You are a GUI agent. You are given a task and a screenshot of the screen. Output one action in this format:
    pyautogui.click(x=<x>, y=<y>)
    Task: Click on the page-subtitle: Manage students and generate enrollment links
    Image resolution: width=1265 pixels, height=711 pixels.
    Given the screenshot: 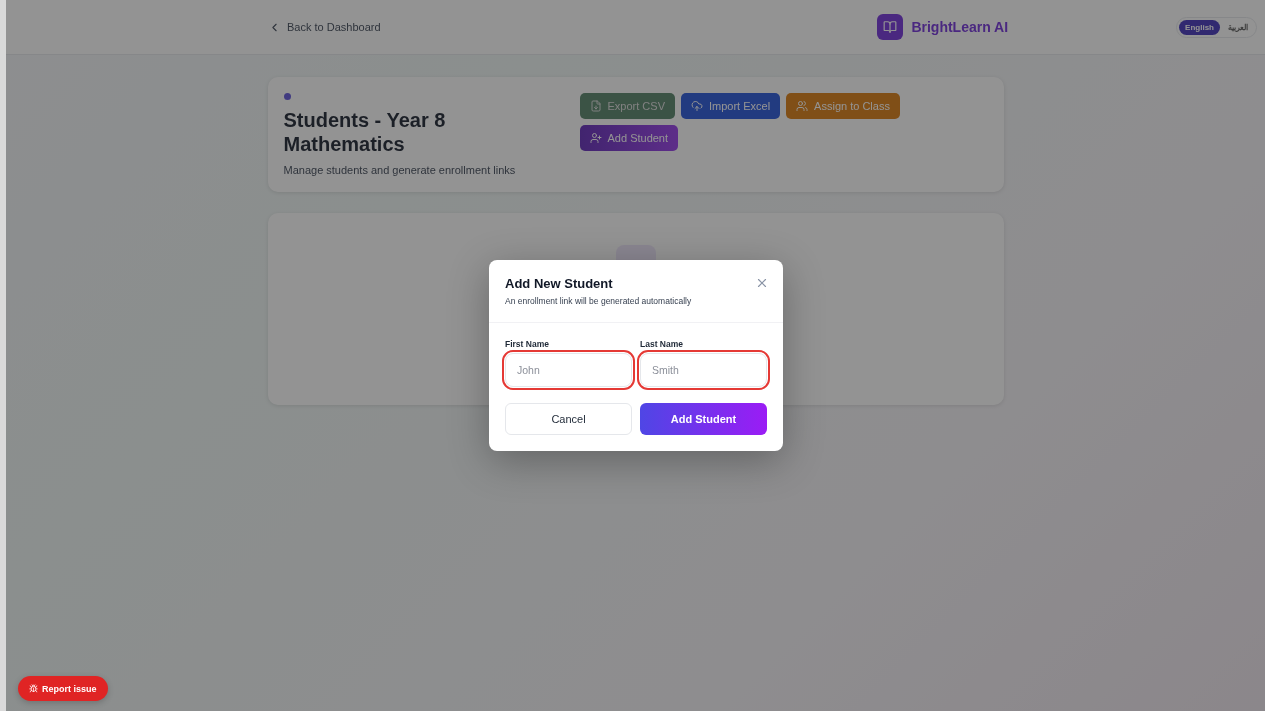 What is the action you would take?
    pyautogui.click(x=400, y=170)
    